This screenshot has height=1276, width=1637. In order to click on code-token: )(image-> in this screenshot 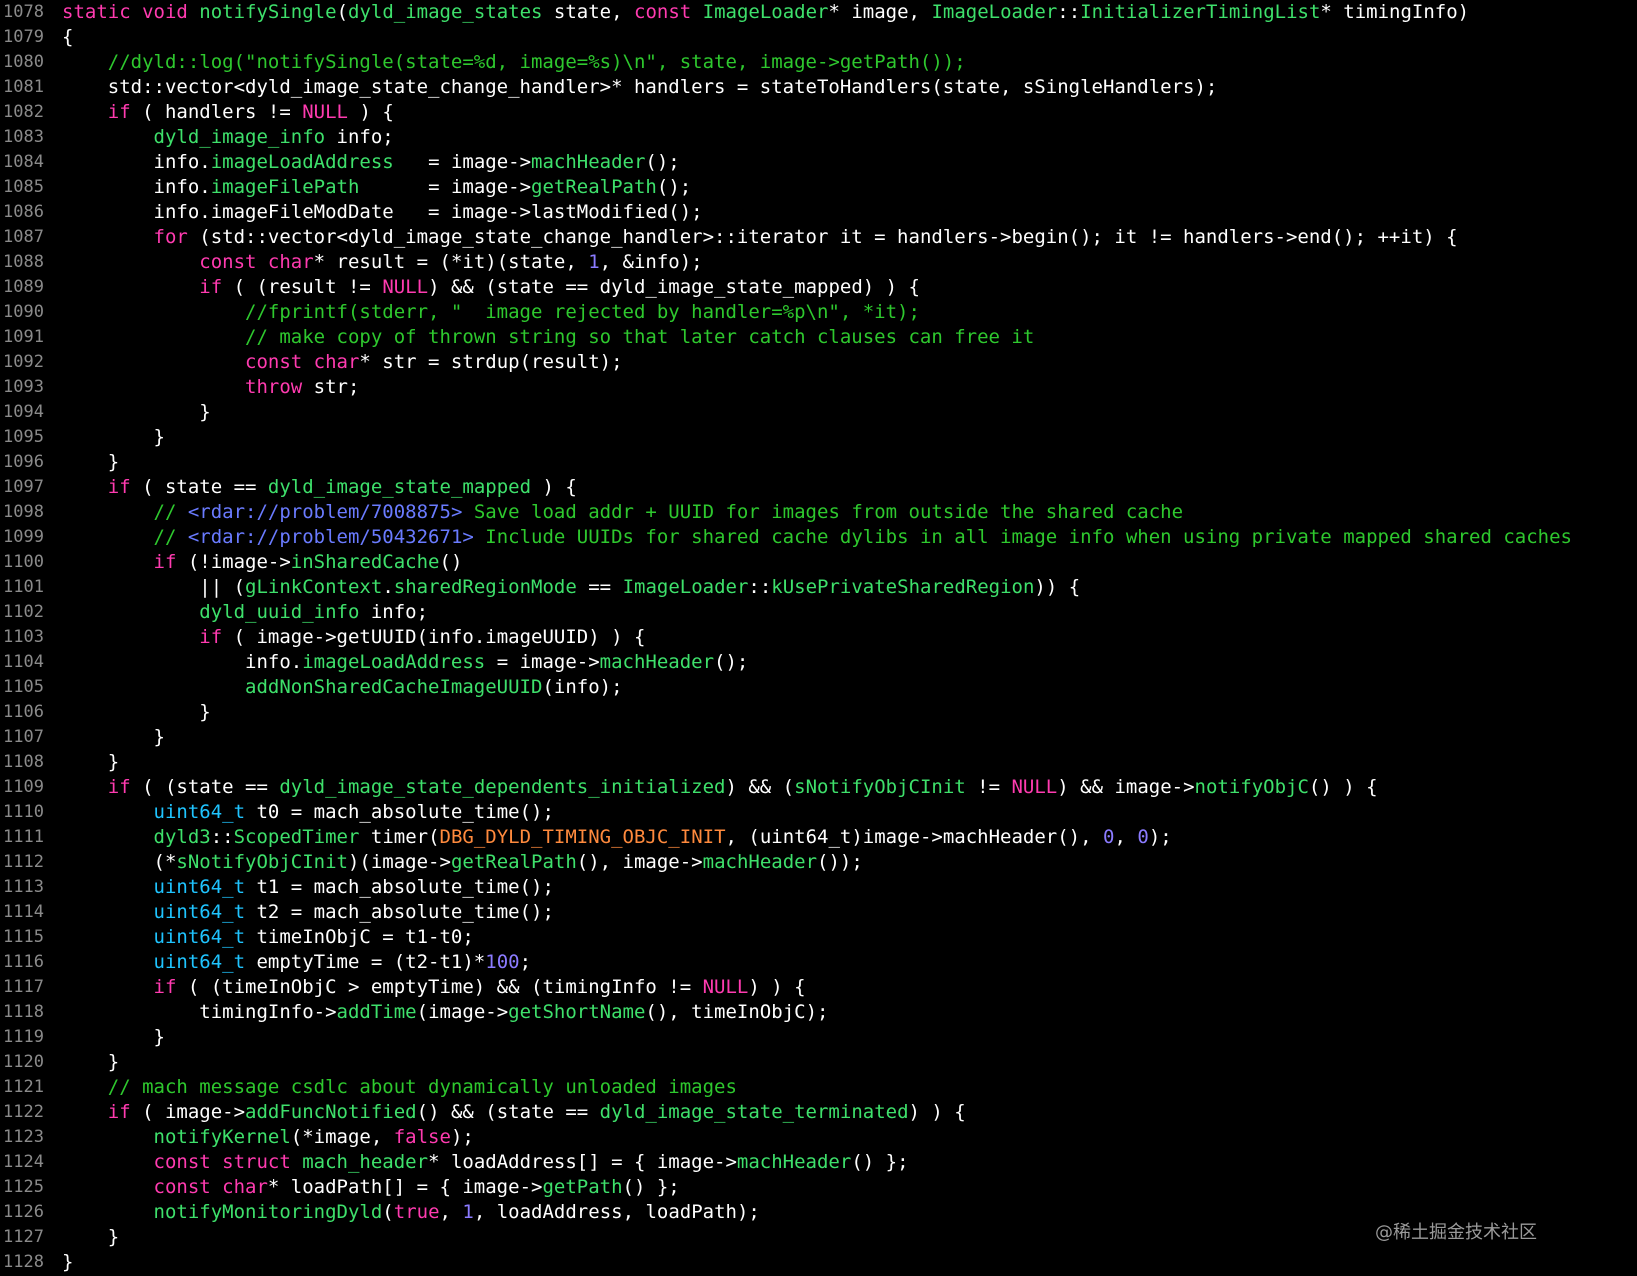, I will do `click(399, 862)`.